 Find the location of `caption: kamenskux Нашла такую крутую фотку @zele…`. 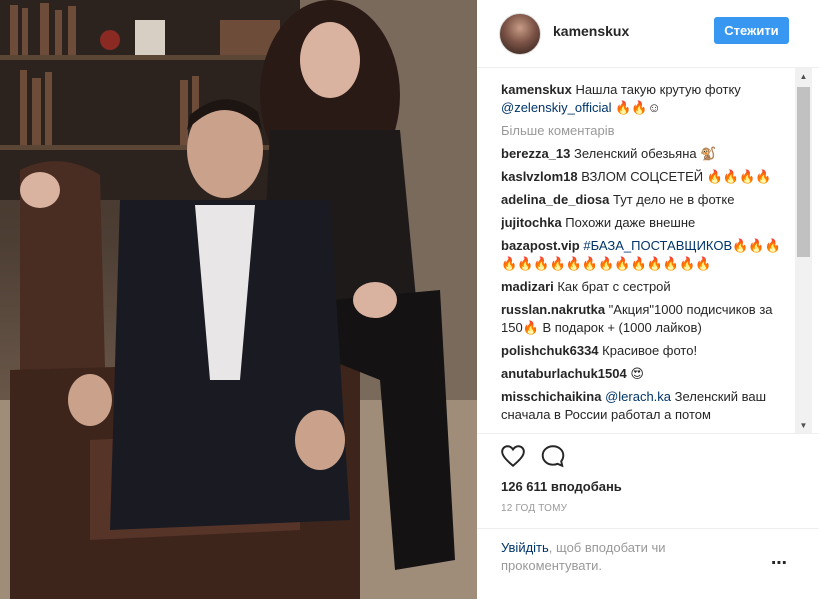

caption: kamenskux Нашла такую крутую фотку @zele… is located at coordinates (646, 99).